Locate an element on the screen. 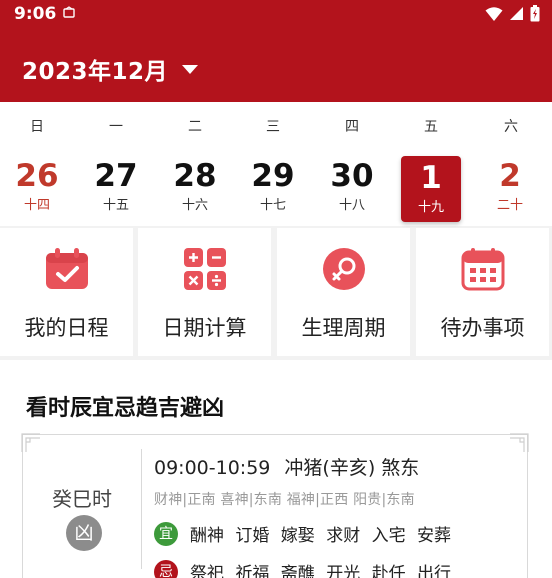  day-number: 29 is located at coordinates (273, 176).